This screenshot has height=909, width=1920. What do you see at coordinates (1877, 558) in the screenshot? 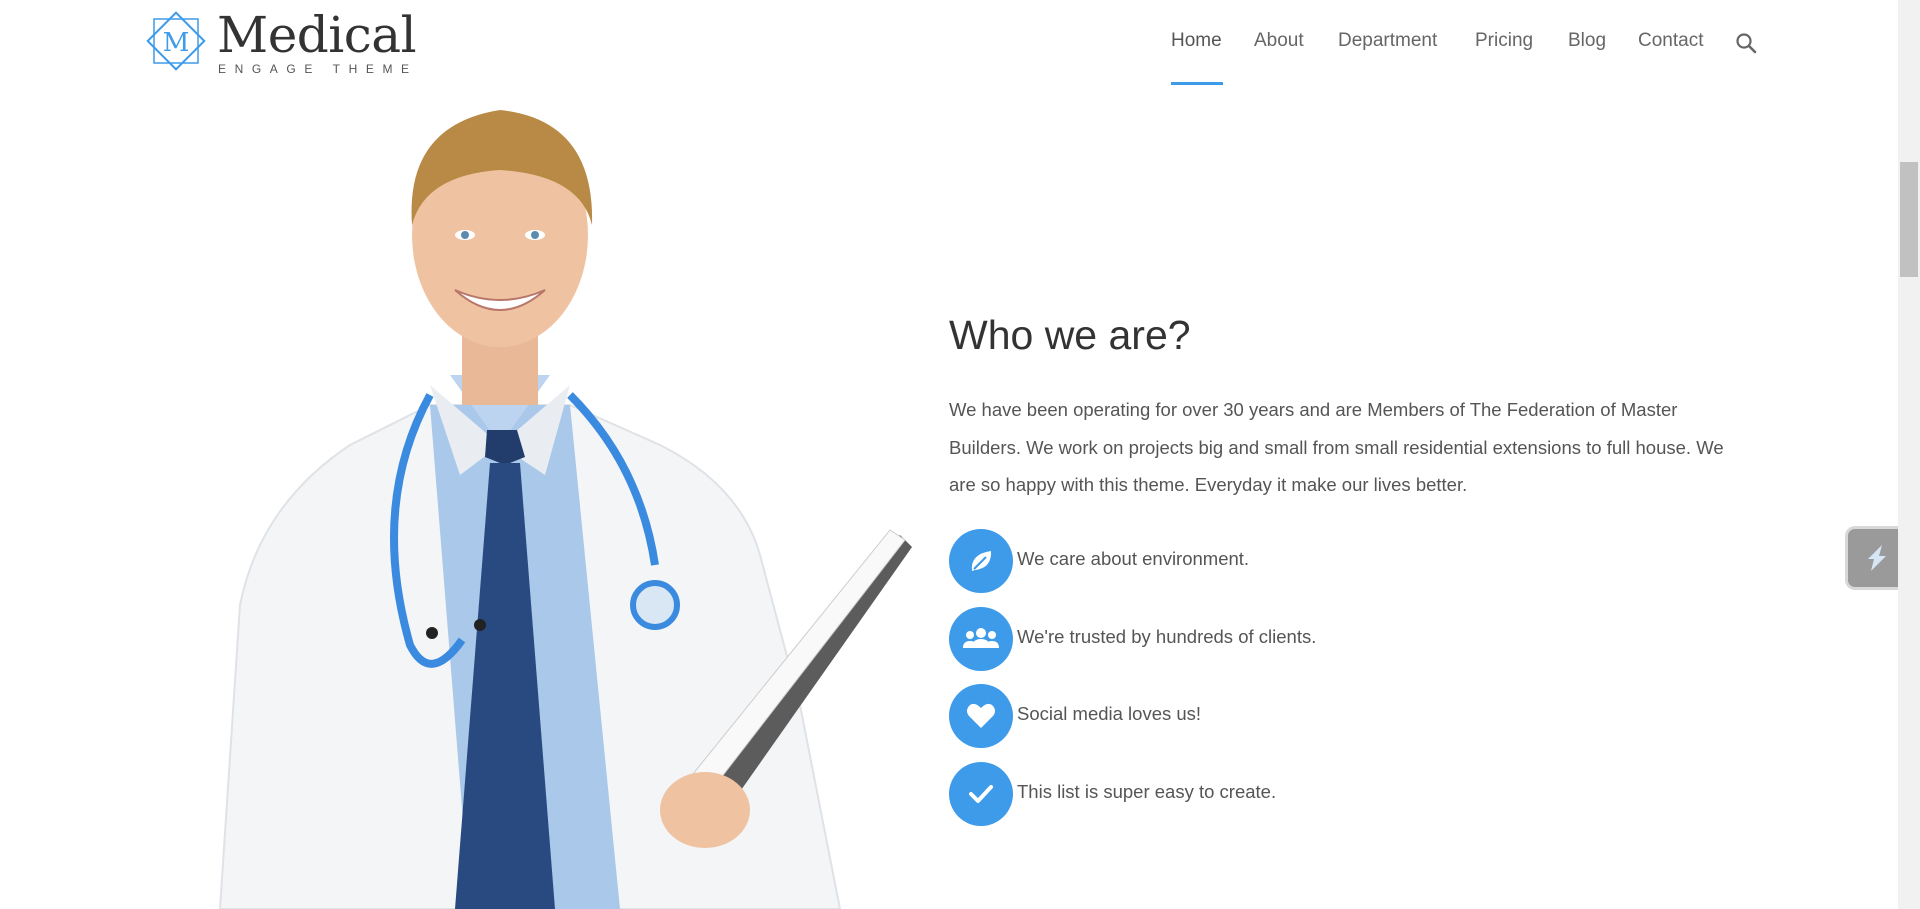
I see `lightning-icon` at bounding box center [1877, 558].